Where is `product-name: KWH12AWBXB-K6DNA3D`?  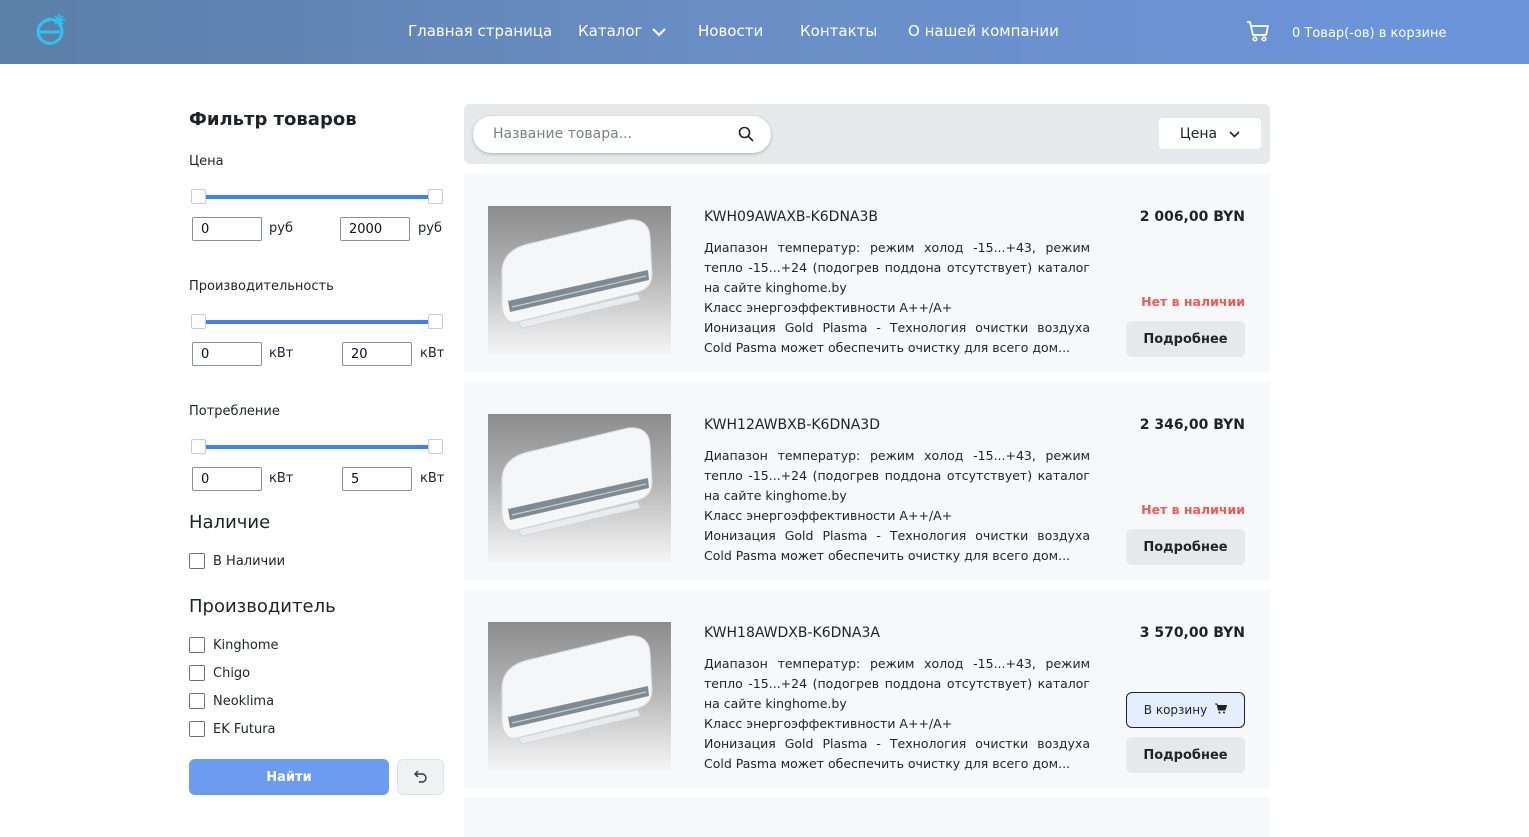 product-name: KWH12AWBXB-K6DNA3D is located at coordinates (792, 425).